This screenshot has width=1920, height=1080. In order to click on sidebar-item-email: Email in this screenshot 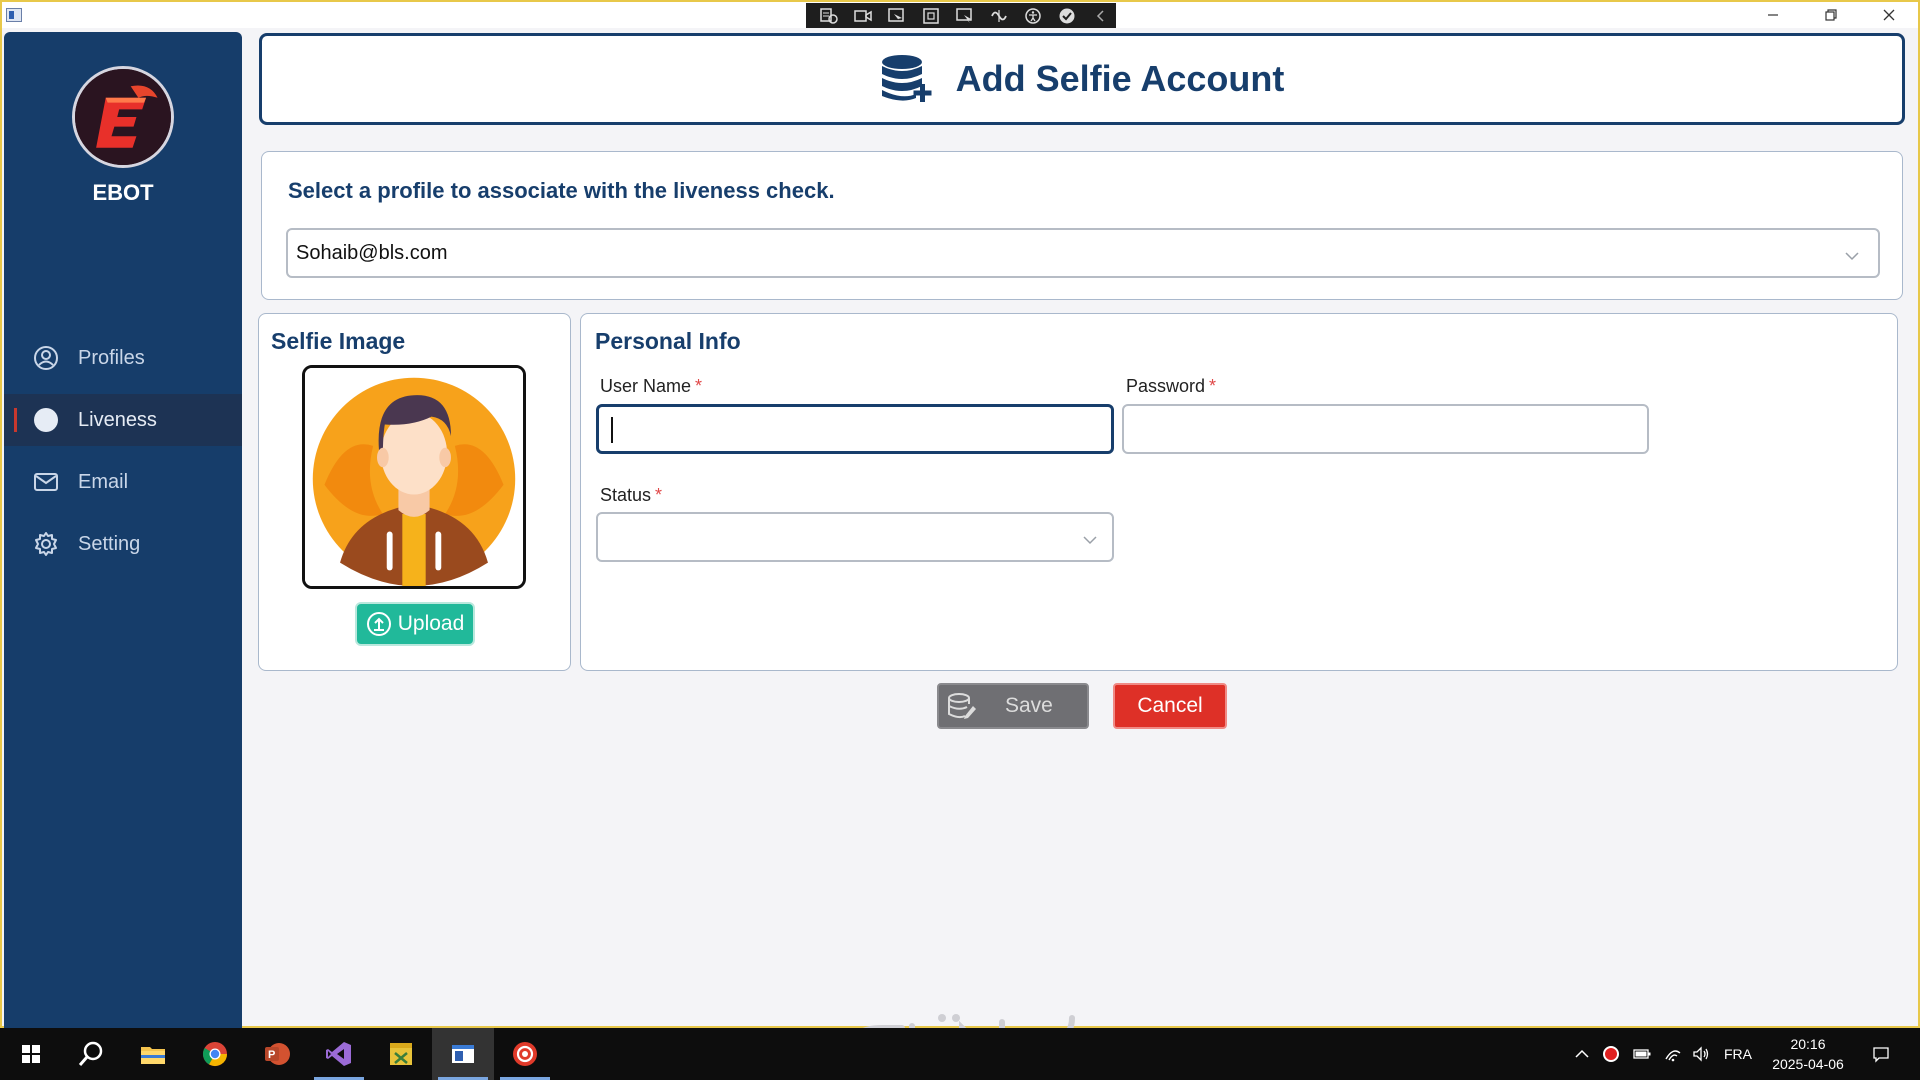, I will do `click(123, 482)`.